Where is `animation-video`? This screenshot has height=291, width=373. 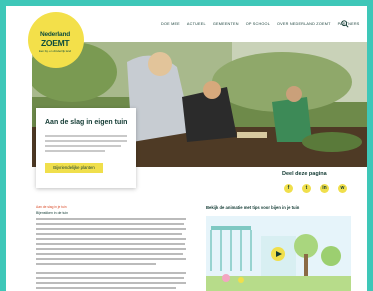
animation-video is located at coordinates (278, 253).